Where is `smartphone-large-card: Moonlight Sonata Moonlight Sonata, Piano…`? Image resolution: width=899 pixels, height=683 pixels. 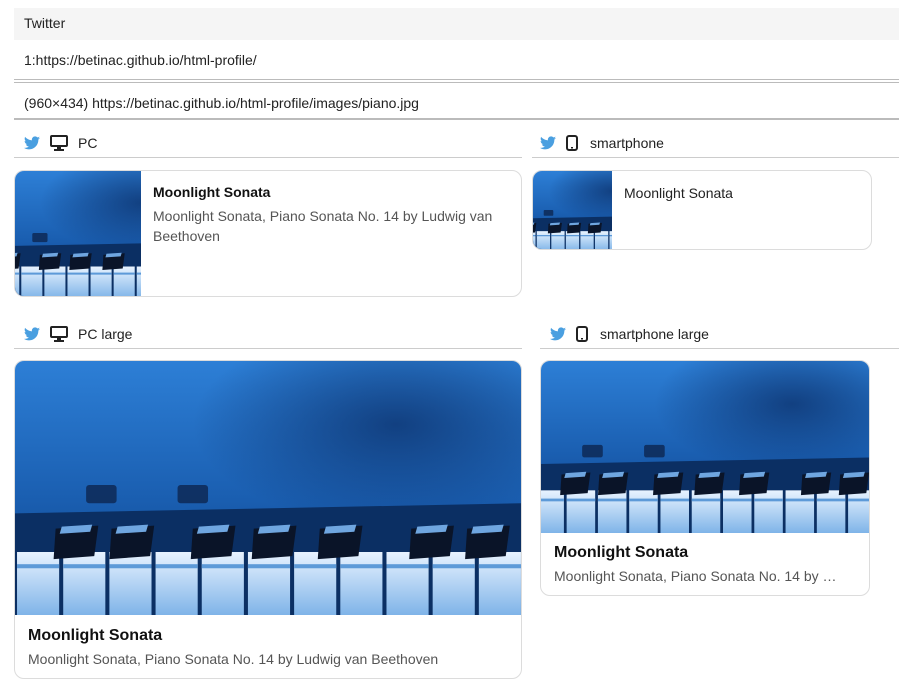
smartphone-large-card: Moonlight Sonata Moonlight Sonata, Piano… is located at coordinates (705, 478).